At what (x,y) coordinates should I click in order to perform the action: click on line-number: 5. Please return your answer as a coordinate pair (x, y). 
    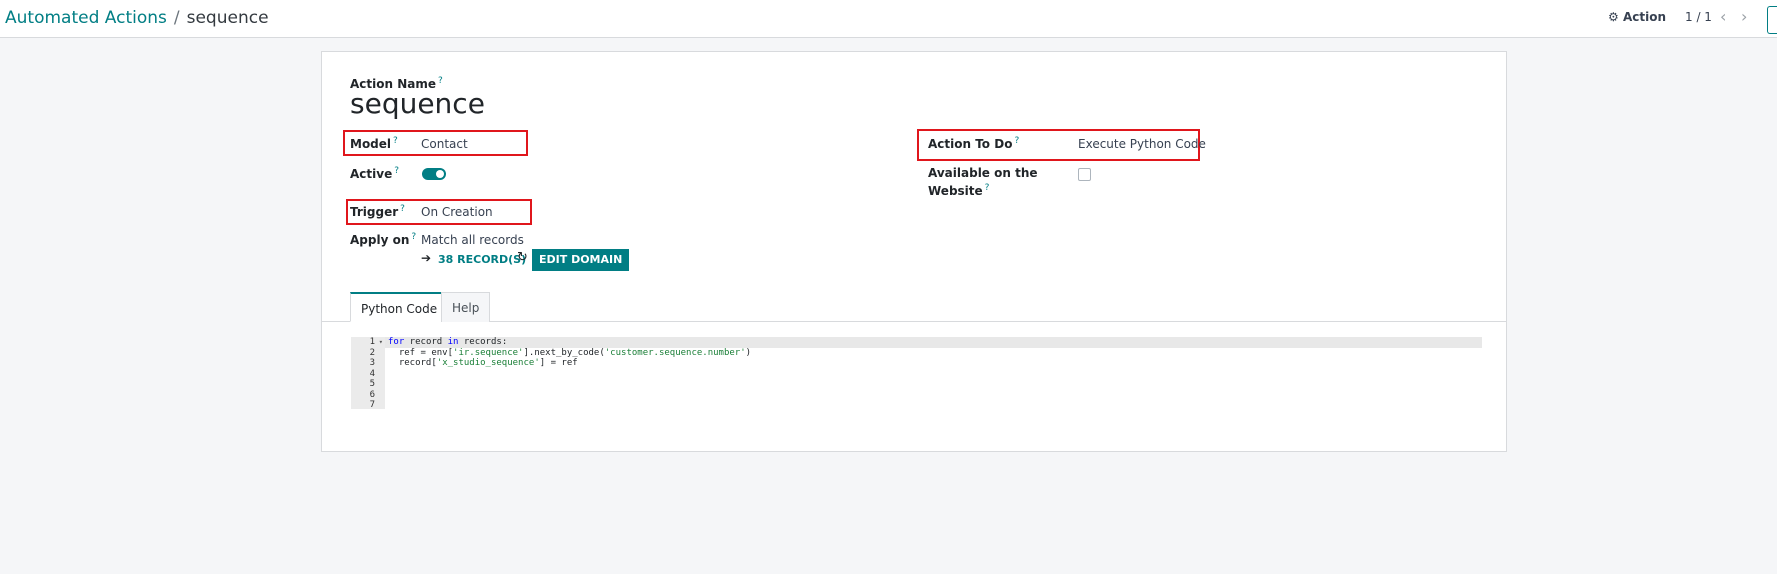
    Looking at the image, I should click on (372, 384).